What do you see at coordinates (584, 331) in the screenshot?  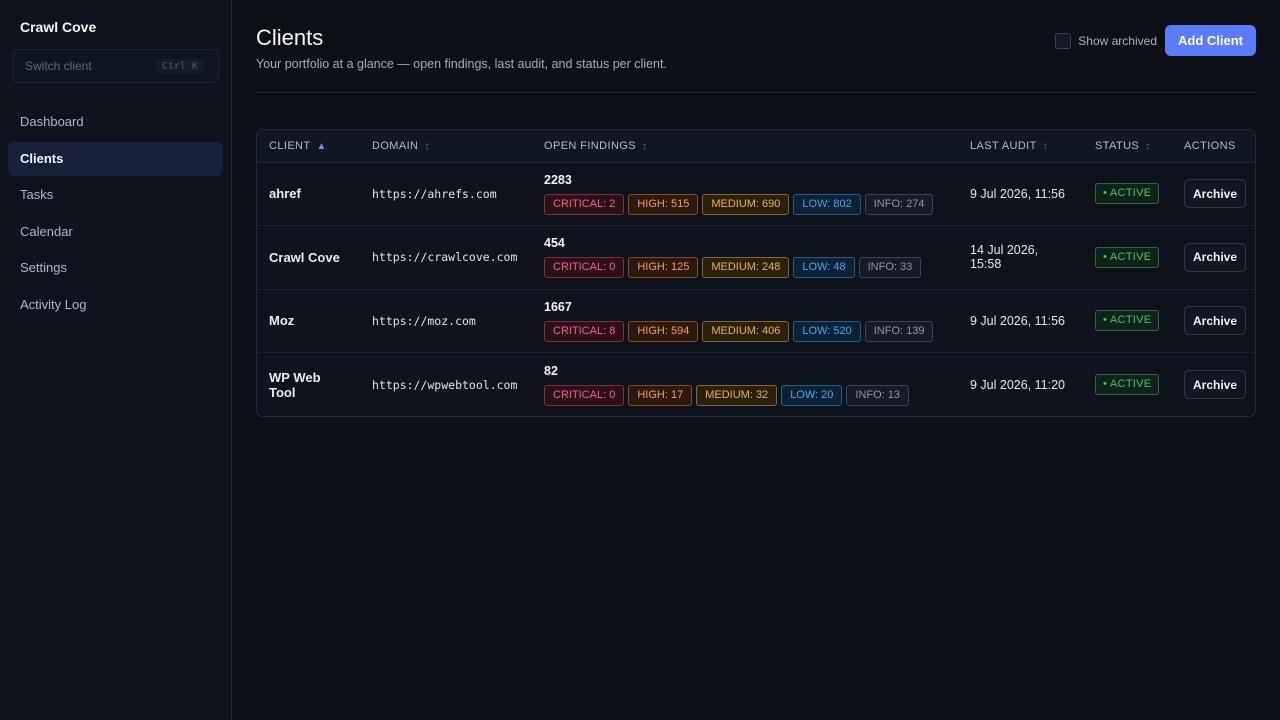 I see `critical-badge: CRITICAL: 8` at bounding box center [584, 331].